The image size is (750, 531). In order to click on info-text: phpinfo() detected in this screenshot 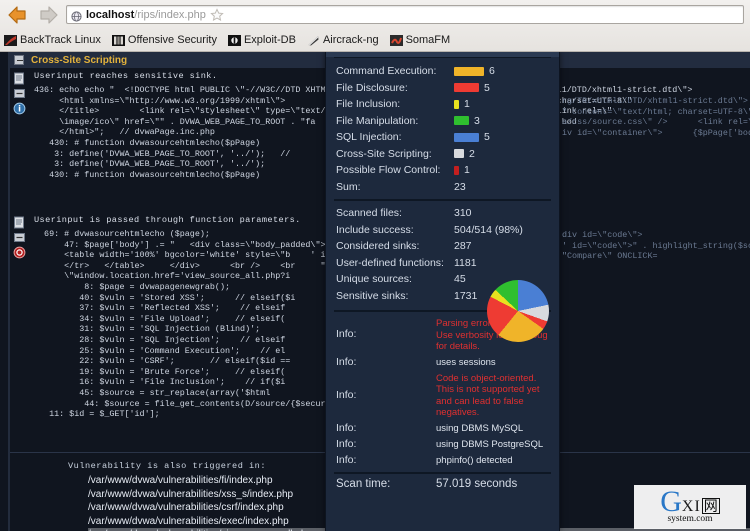, I will do `click(474, 460)`.